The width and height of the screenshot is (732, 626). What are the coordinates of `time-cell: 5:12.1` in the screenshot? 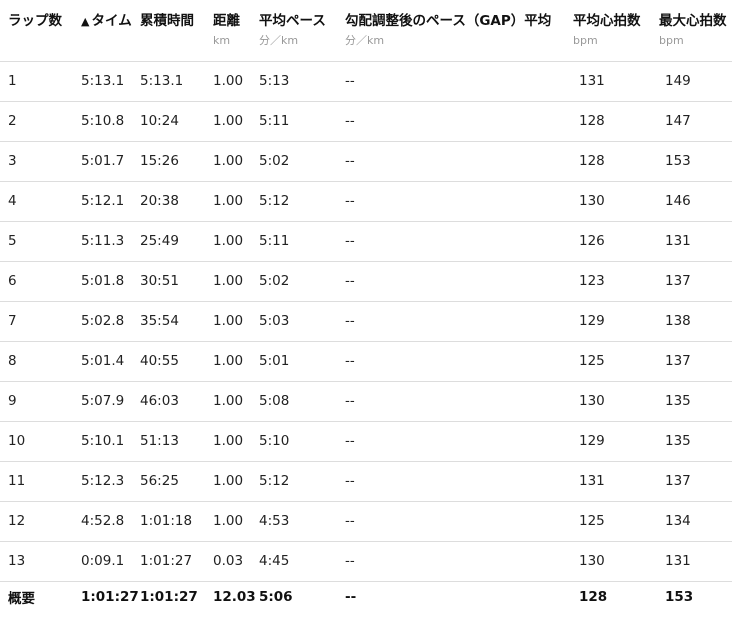 It's located at (102, 201).